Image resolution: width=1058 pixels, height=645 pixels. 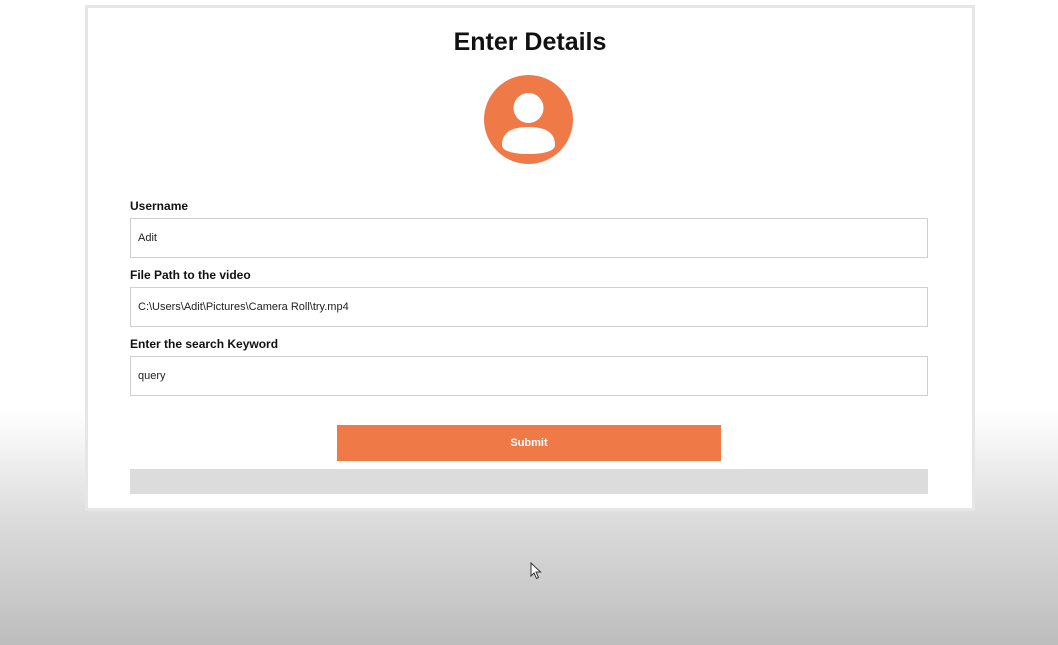 What do you see at coordinates (529, 238) in the screenshot?
I see `username-input` at bounding box center [529, 238].